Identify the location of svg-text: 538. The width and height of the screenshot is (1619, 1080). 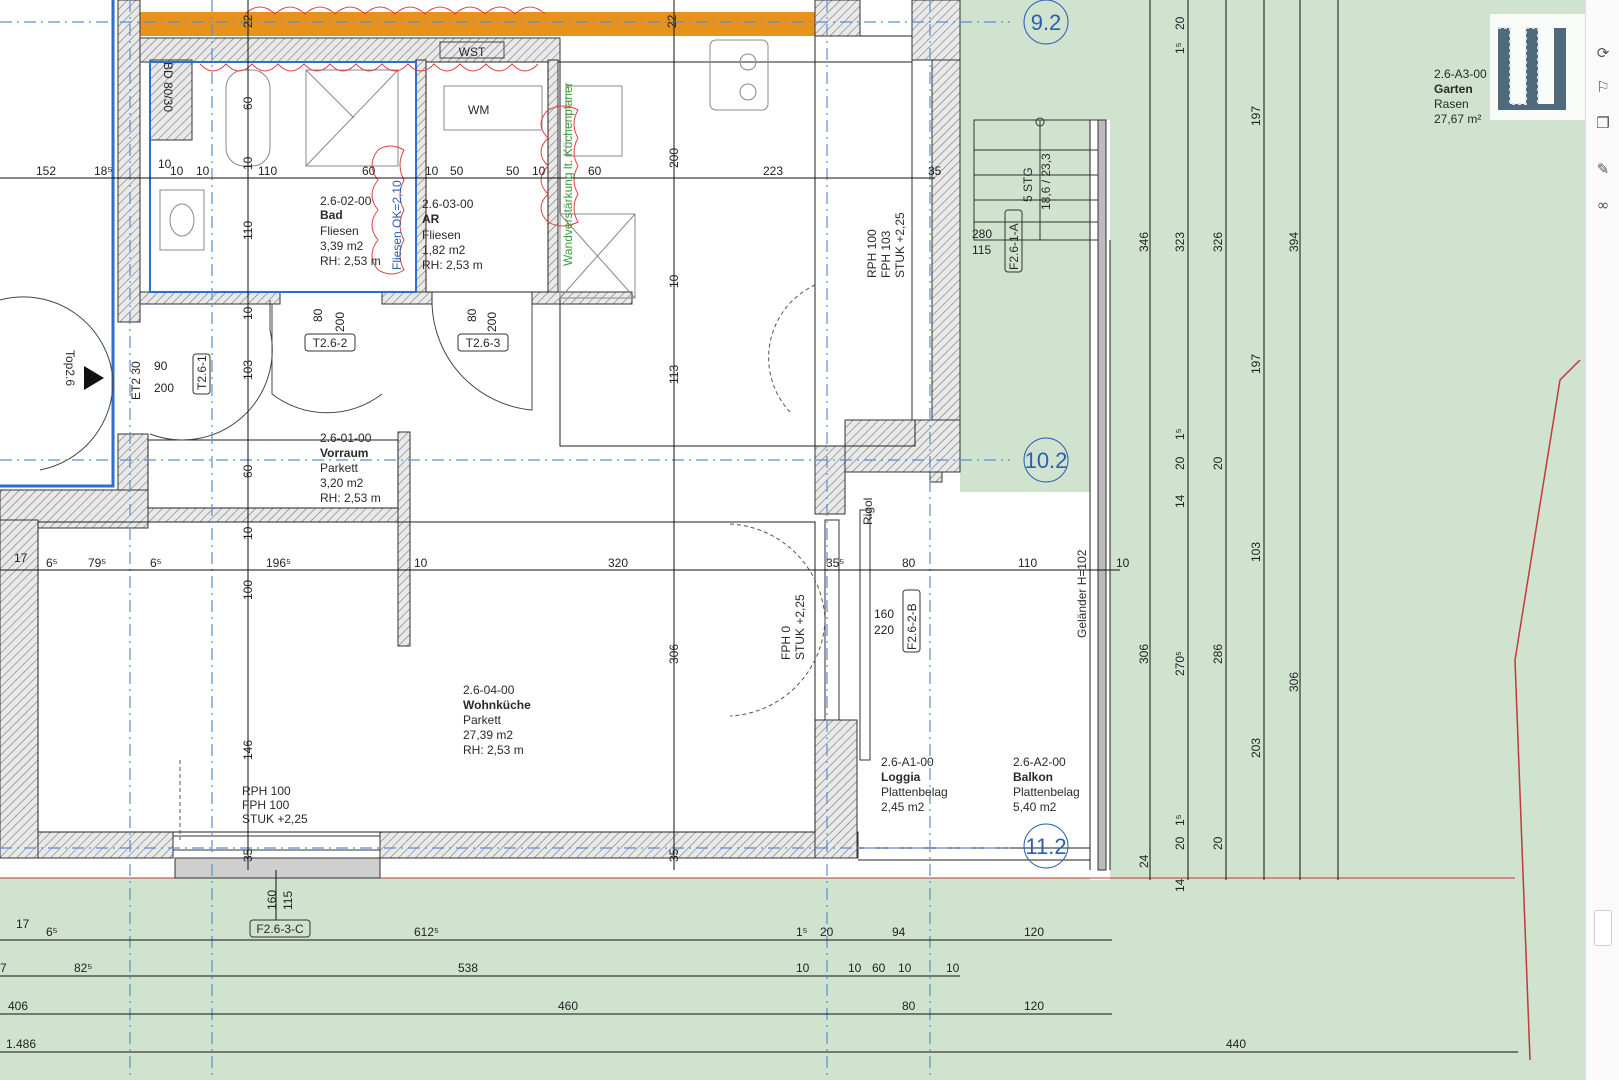
(468, 968).